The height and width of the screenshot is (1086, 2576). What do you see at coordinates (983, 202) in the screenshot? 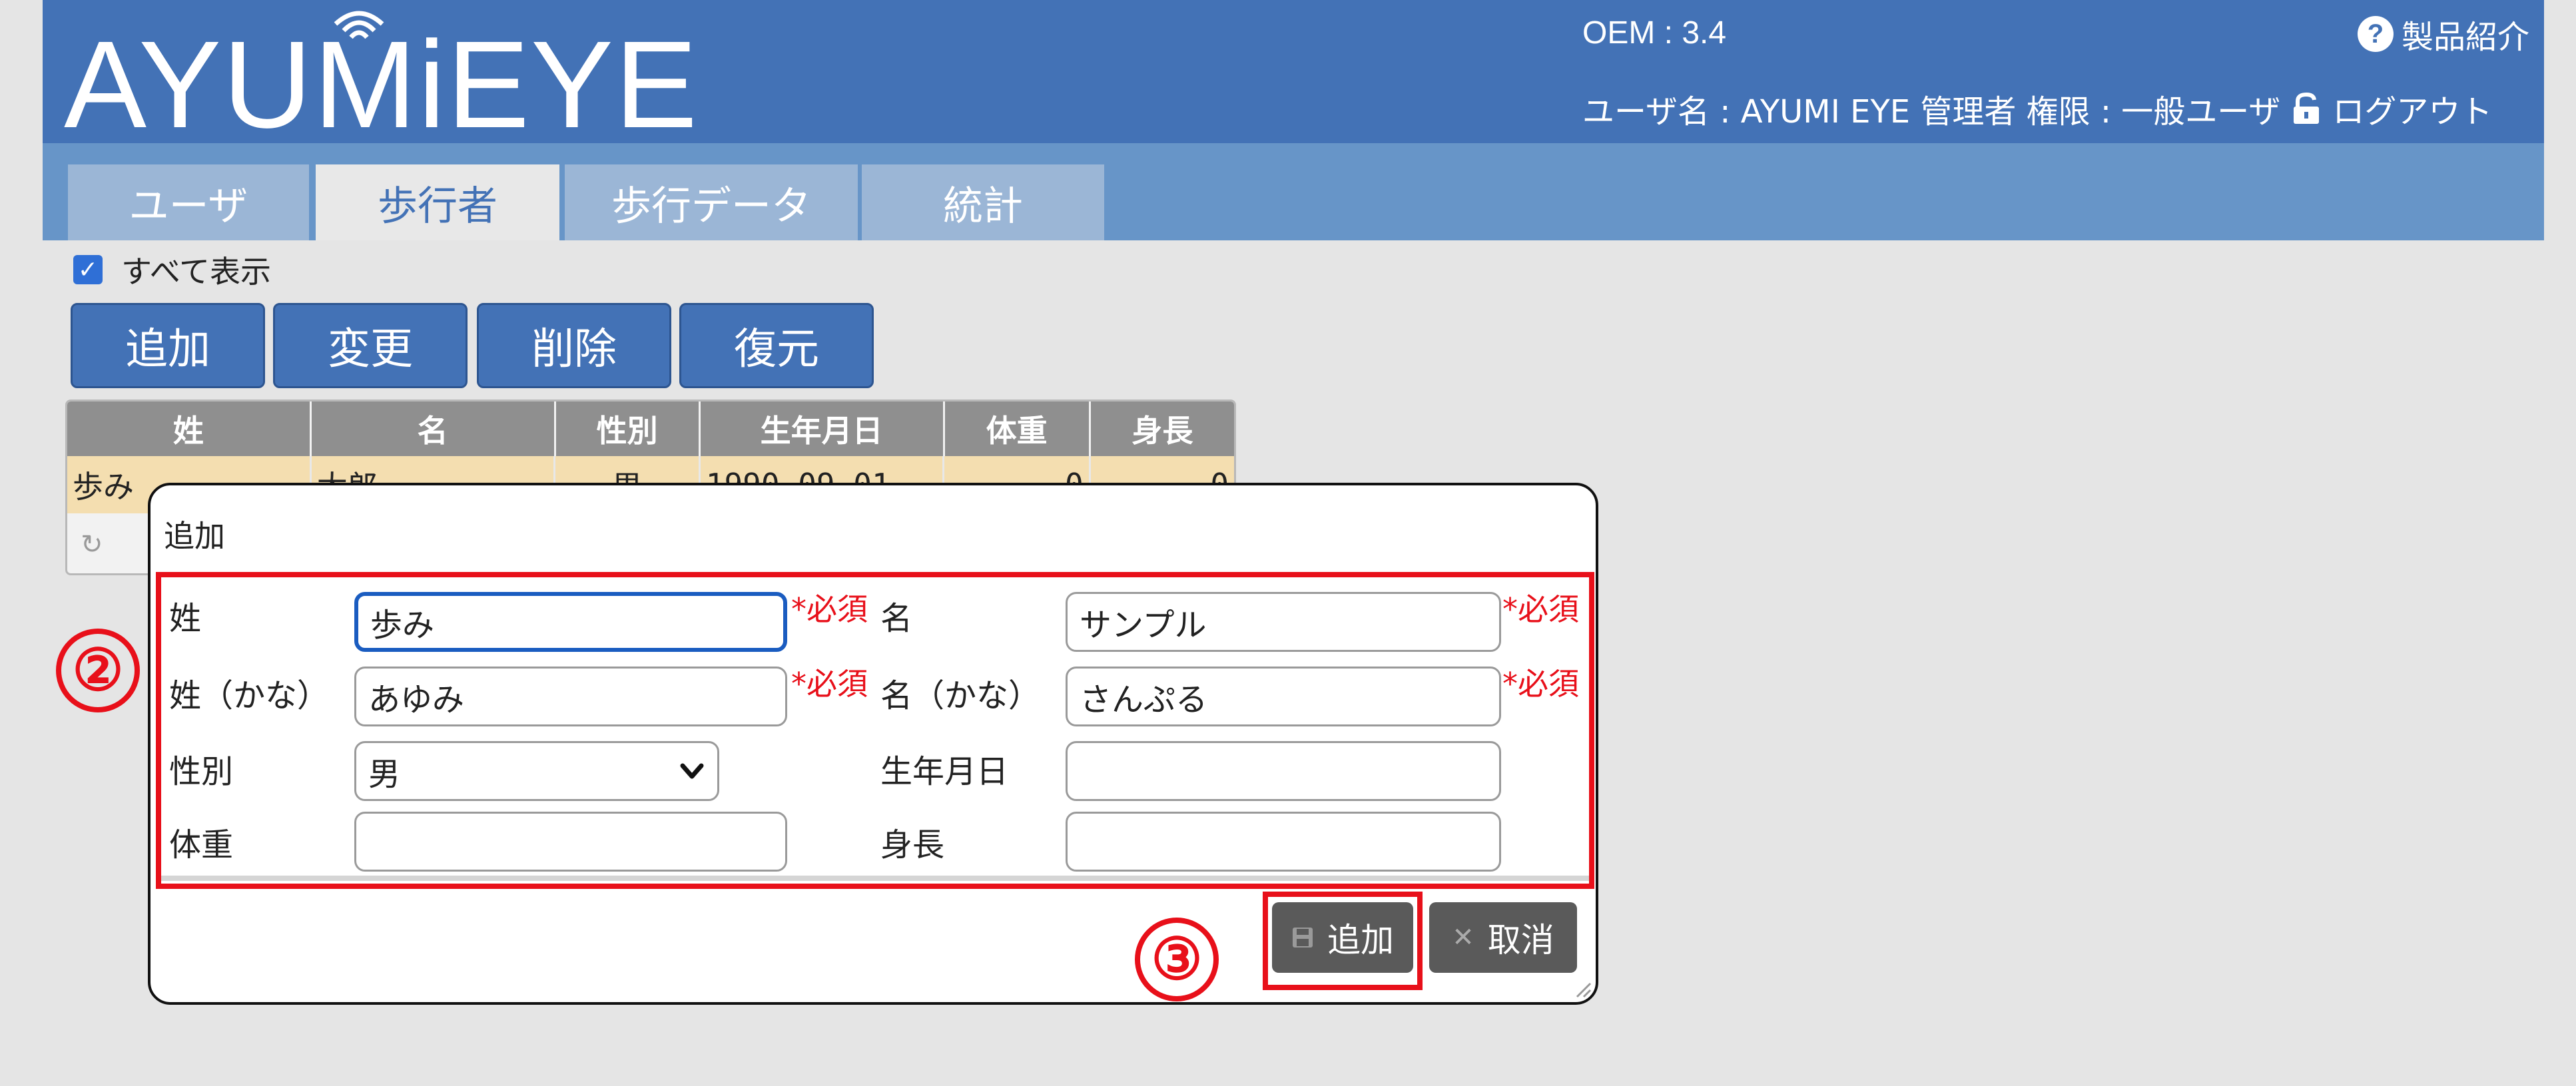
I see `tab-statistics: 統計` at bounding box center [983, 202].